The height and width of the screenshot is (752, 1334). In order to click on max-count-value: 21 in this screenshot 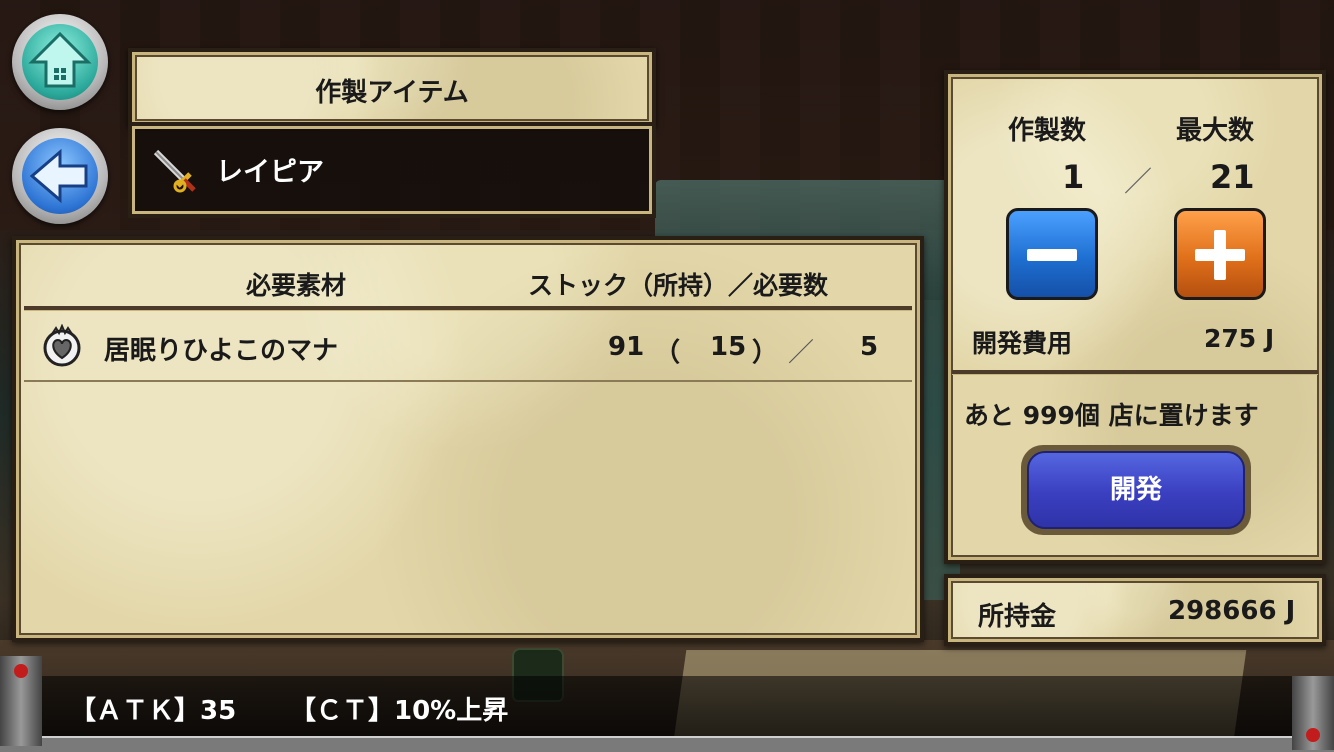, I will do `click(1232, 177)`.